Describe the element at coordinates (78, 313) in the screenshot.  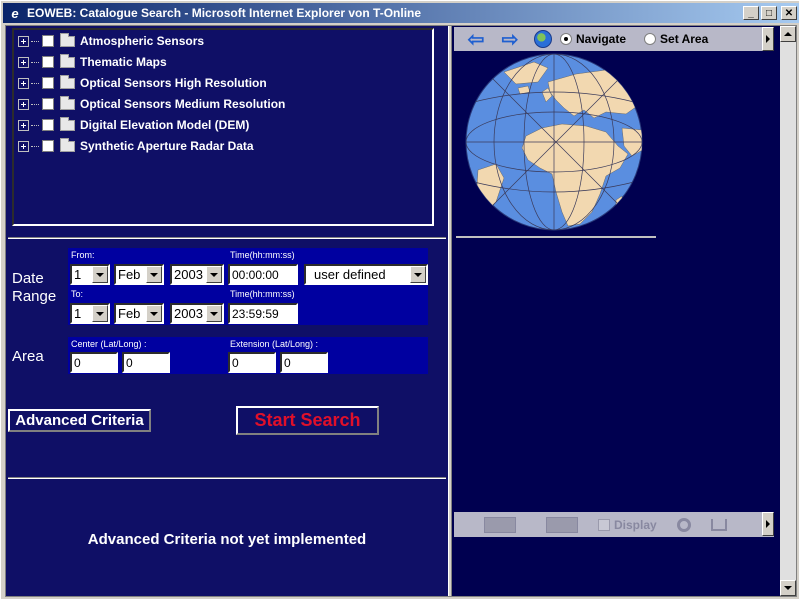
I see `to-day-value: 1` at that location.